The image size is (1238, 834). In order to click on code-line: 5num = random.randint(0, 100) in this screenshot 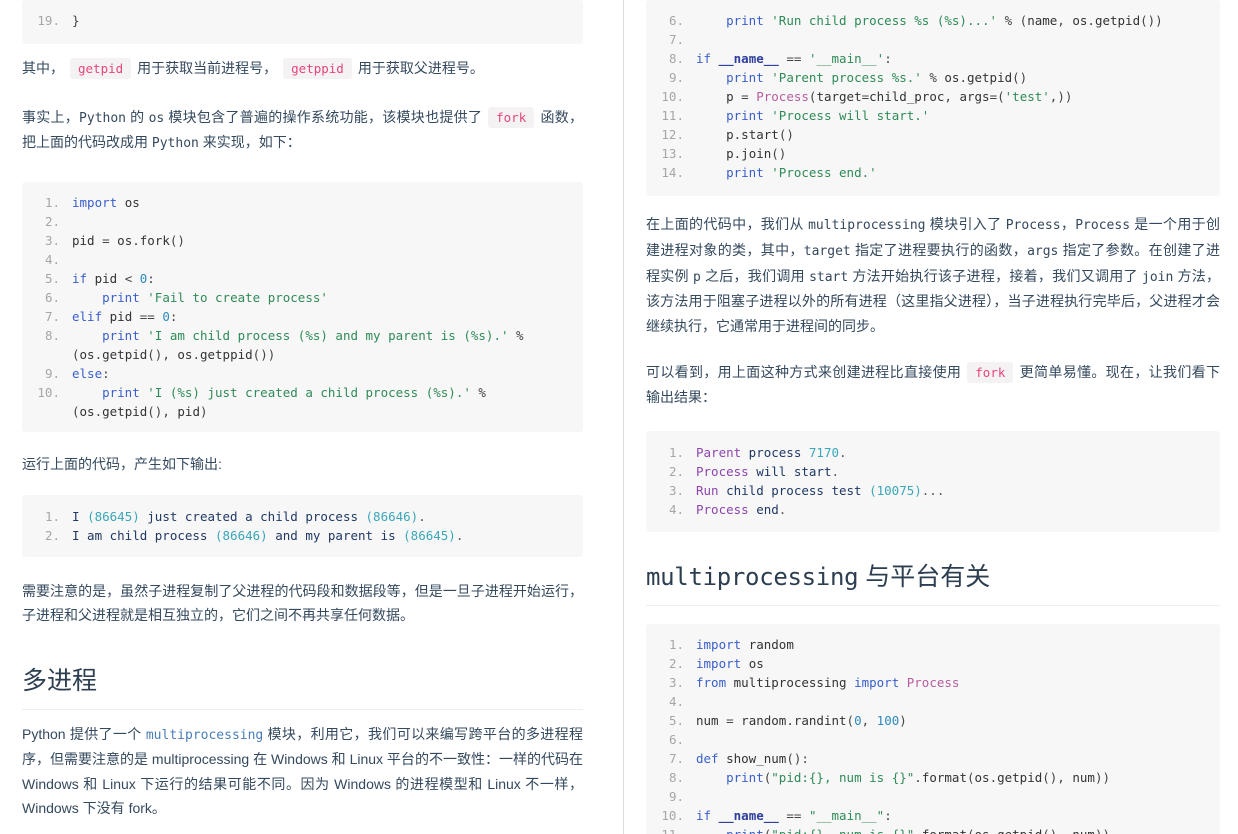, I will do `click(931, 720)`.